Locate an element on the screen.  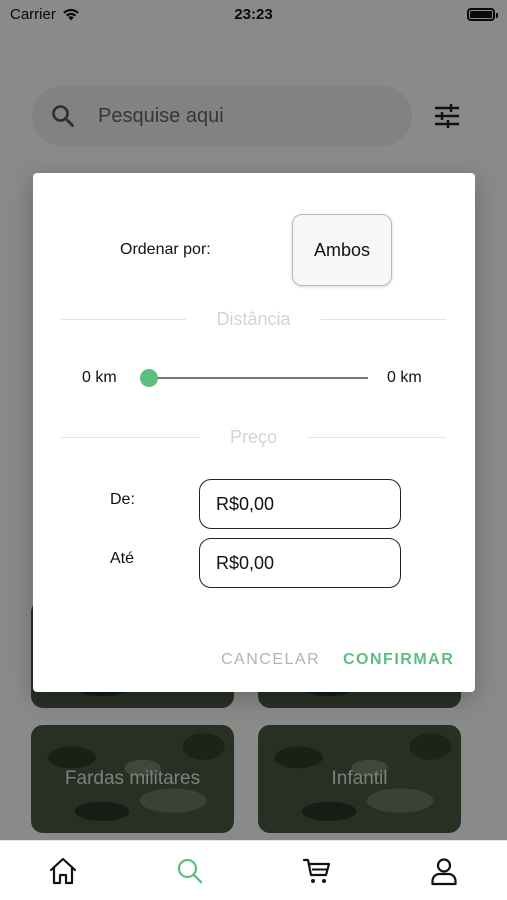
order-by-select: Ambos is located at coordinates (342, 250).